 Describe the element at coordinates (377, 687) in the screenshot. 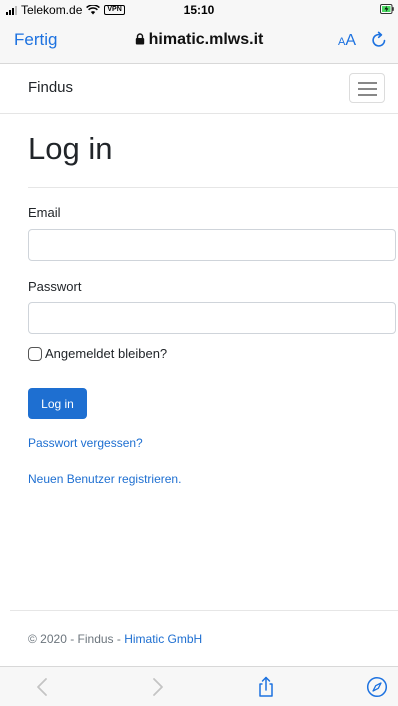

I see `compass-icon` at that location.